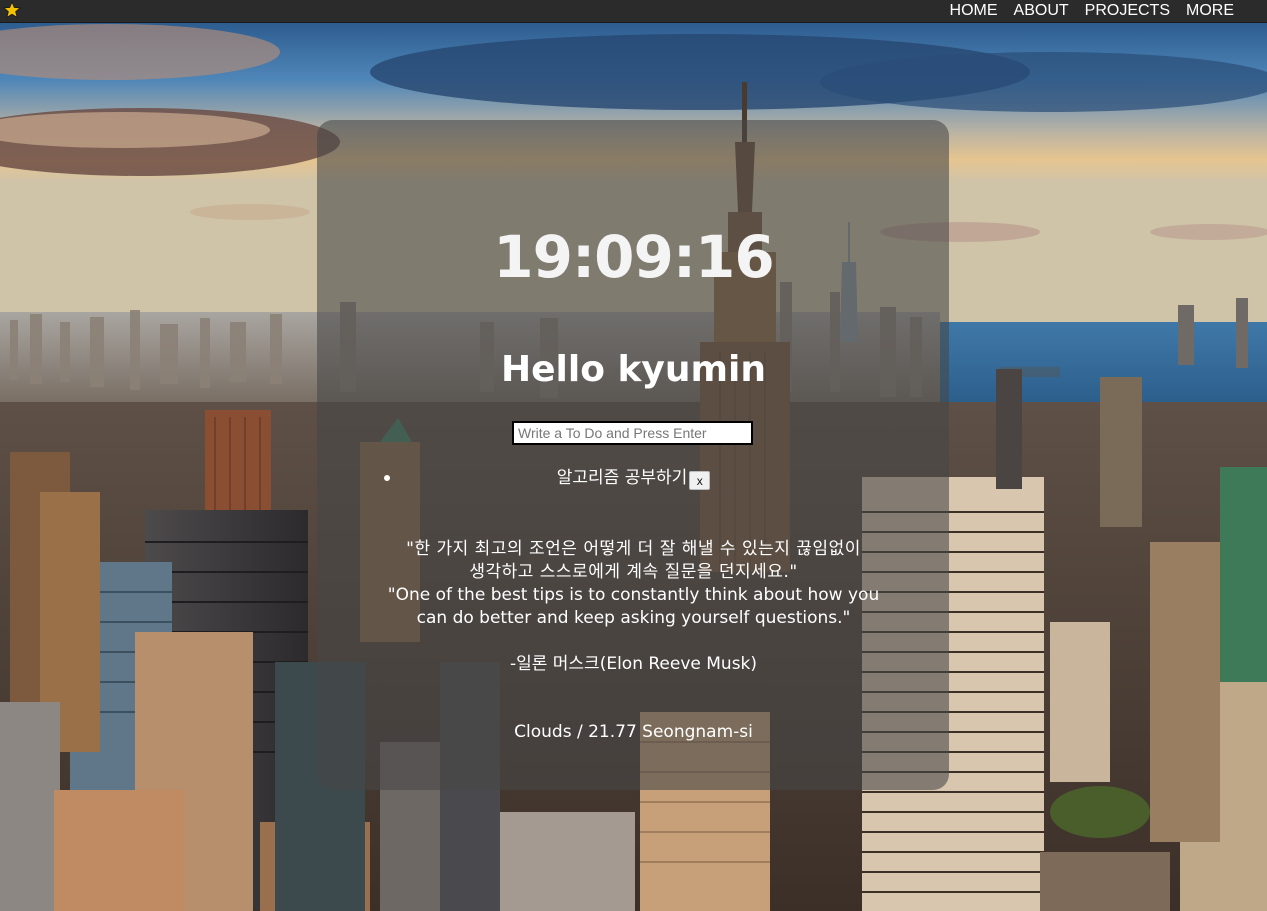  I want to click on nav-link-projects: PROJECTS, so click(1127, 11).